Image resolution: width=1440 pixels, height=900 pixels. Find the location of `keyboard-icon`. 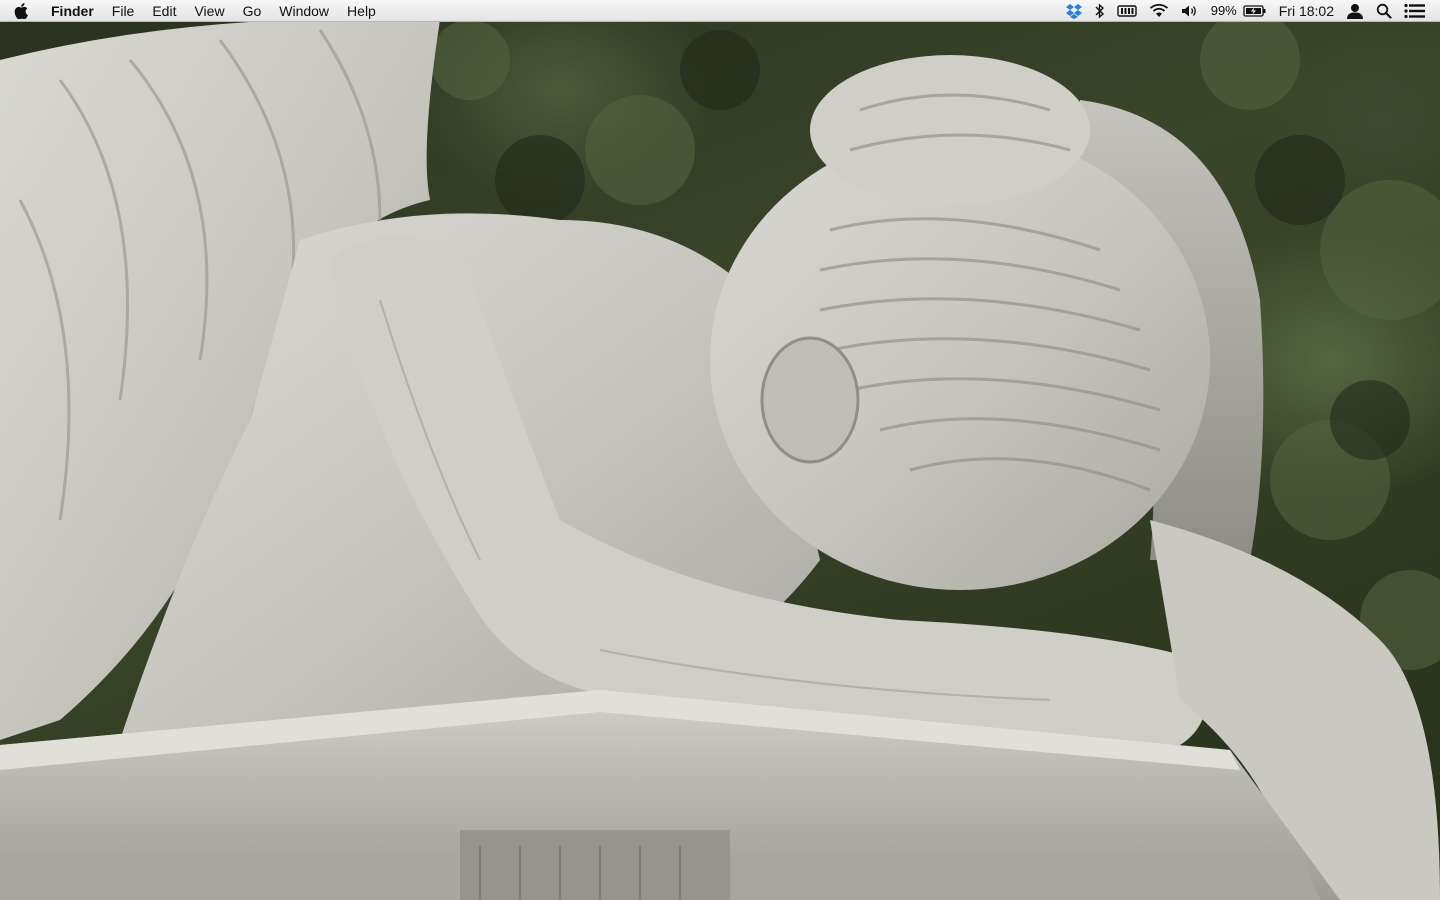

keyboard-icon is located at coordinates (1127, 11).